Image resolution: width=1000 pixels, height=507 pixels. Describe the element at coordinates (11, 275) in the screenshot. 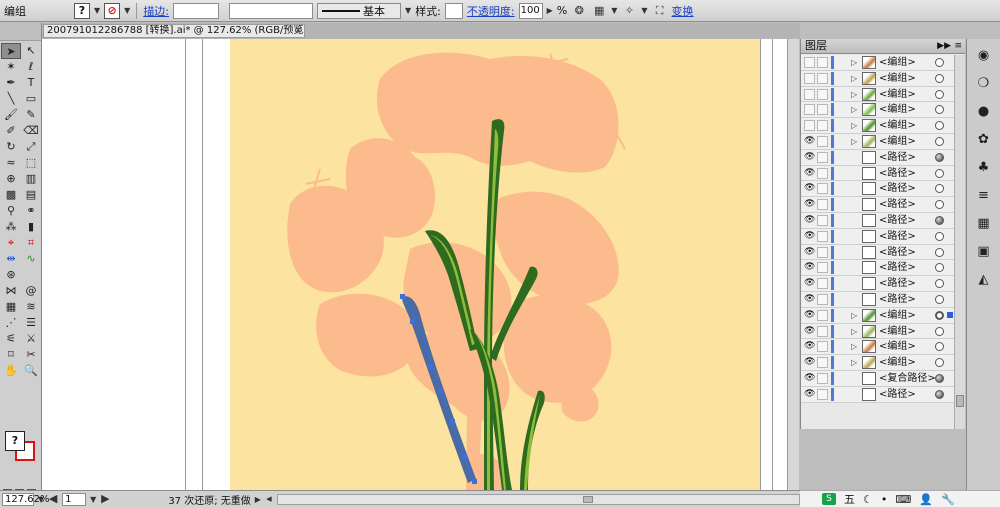

I see `globe-tool-icon: ⊛` at that location.